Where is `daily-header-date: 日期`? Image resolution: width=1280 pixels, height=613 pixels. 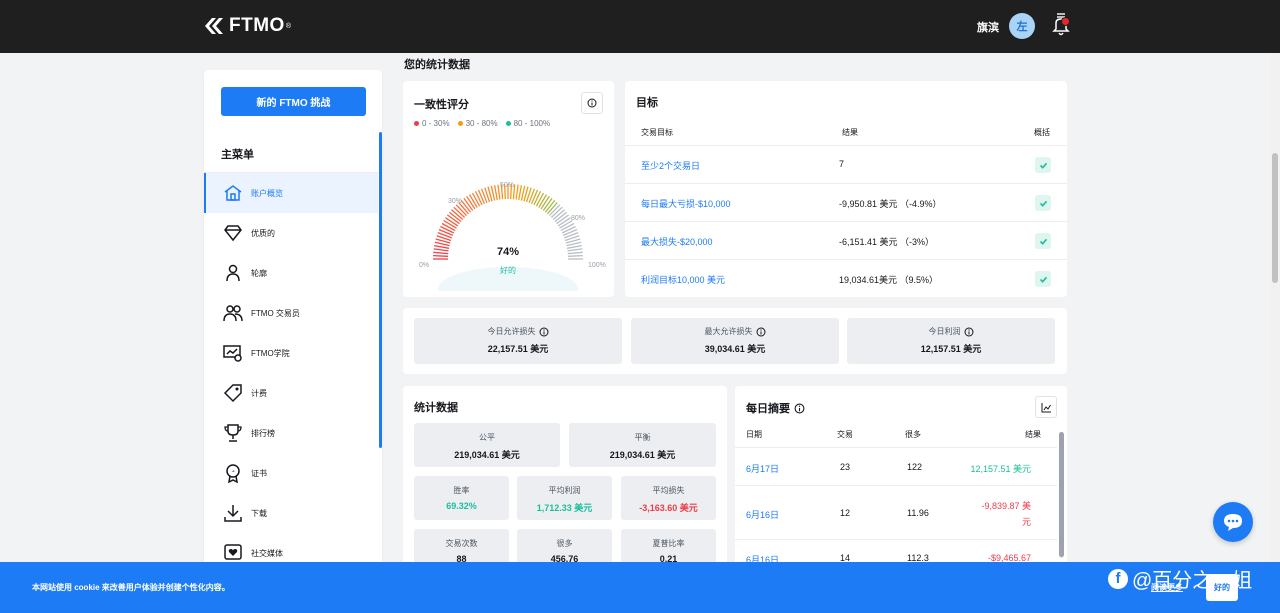 daily-header-date: 日期 is located at coordinates (754, 434).